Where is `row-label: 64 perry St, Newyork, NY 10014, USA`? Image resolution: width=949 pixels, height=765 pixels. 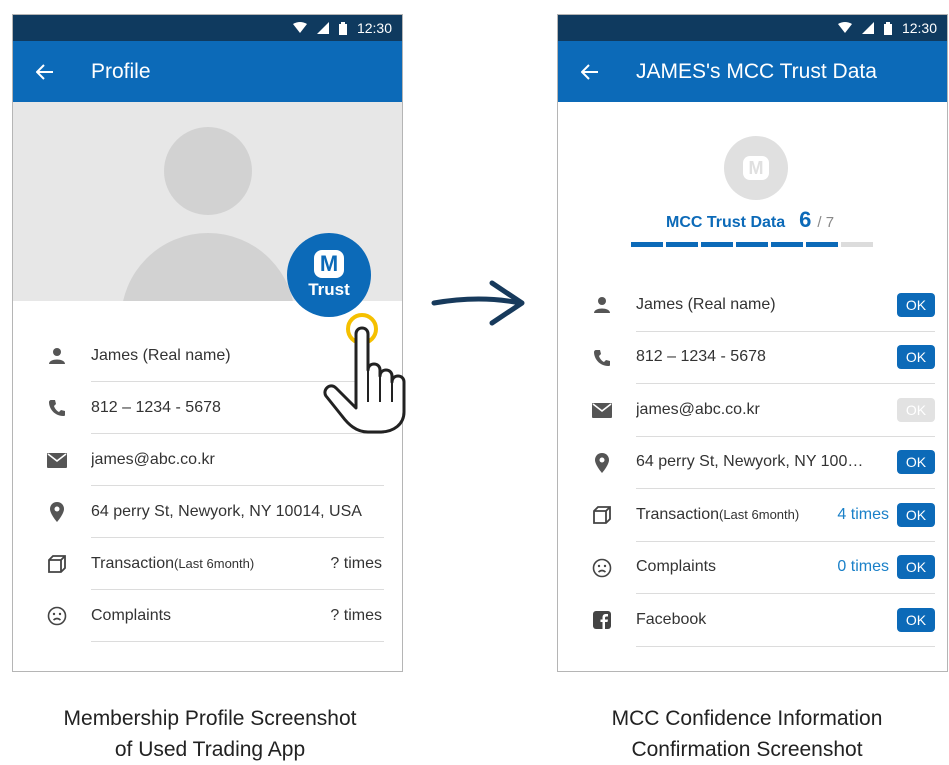 row-label: 64 perry St, Newyork, NY 10014, USA is located at coordinates (226, 511).